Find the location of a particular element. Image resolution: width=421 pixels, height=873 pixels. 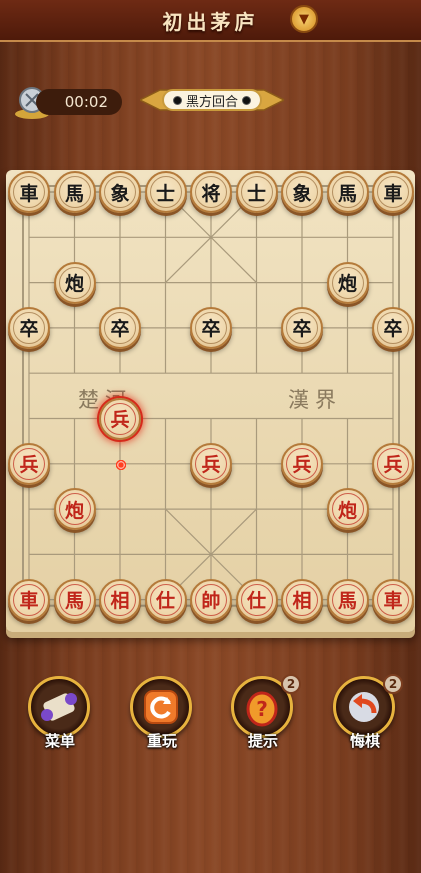

red-soldier-1: 兵 is located at coordinates (29, 463).